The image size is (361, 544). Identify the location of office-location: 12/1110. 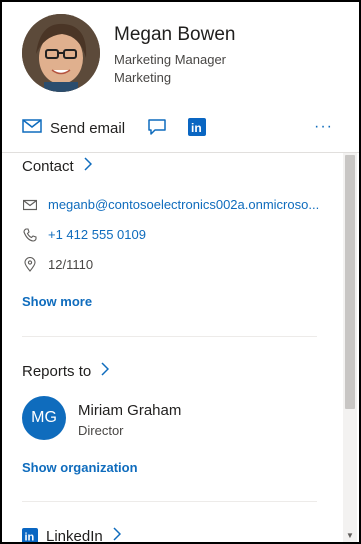
(71, 264).